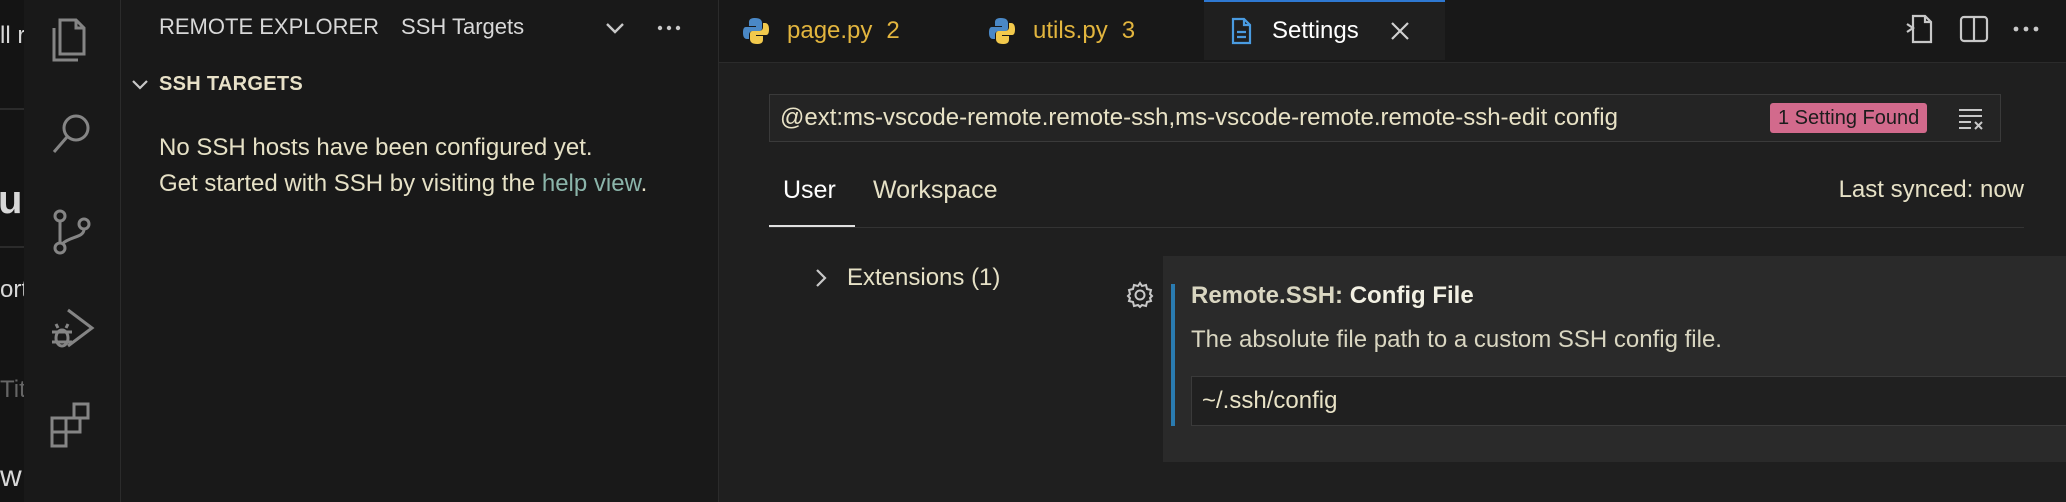  What do you see at coordinates (830, 30) in the screenshot?
I see `tab-label: page.py` at bounding box center [830, 30].